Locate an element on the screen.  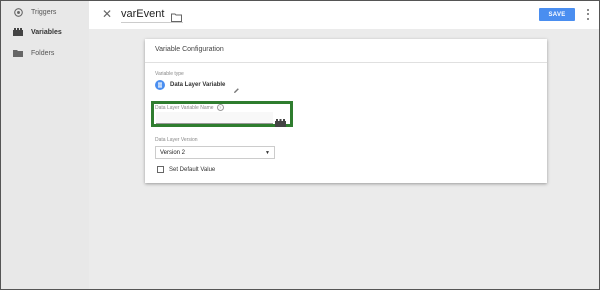
variable-type-label: Variable type is located at coordinates (169, 74).